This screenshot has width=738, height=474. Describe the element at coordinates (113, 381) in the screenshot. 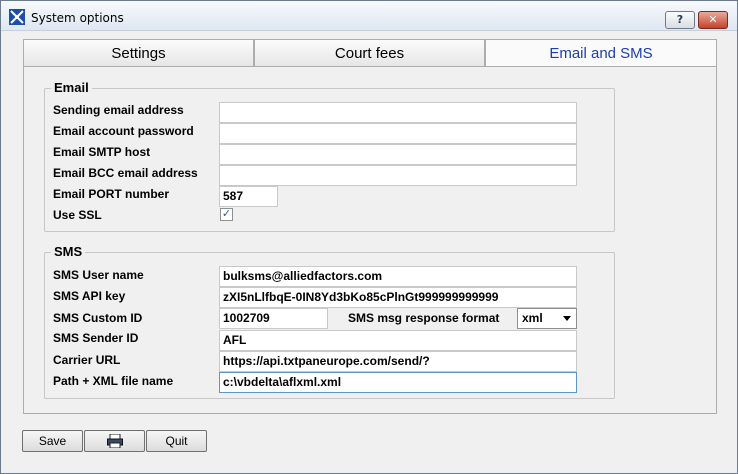

I see `xml-path-label: Path + XML file name` at that location.